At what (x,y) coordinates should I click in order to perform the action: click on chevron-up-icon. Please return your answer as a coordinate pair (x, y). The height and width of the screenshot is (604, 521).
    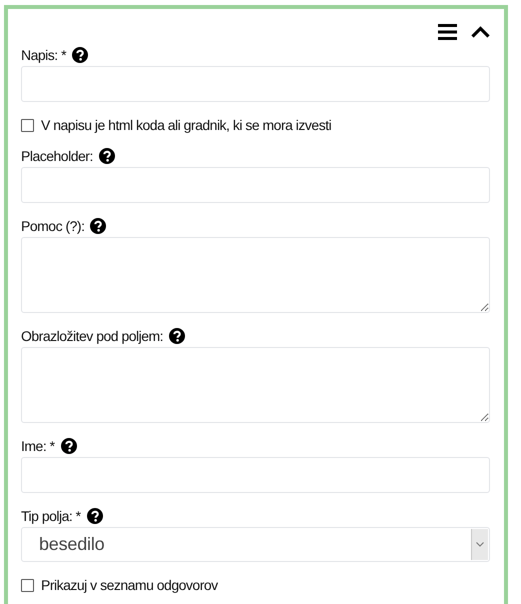
    Looking at the image, I should click on (480, 32).